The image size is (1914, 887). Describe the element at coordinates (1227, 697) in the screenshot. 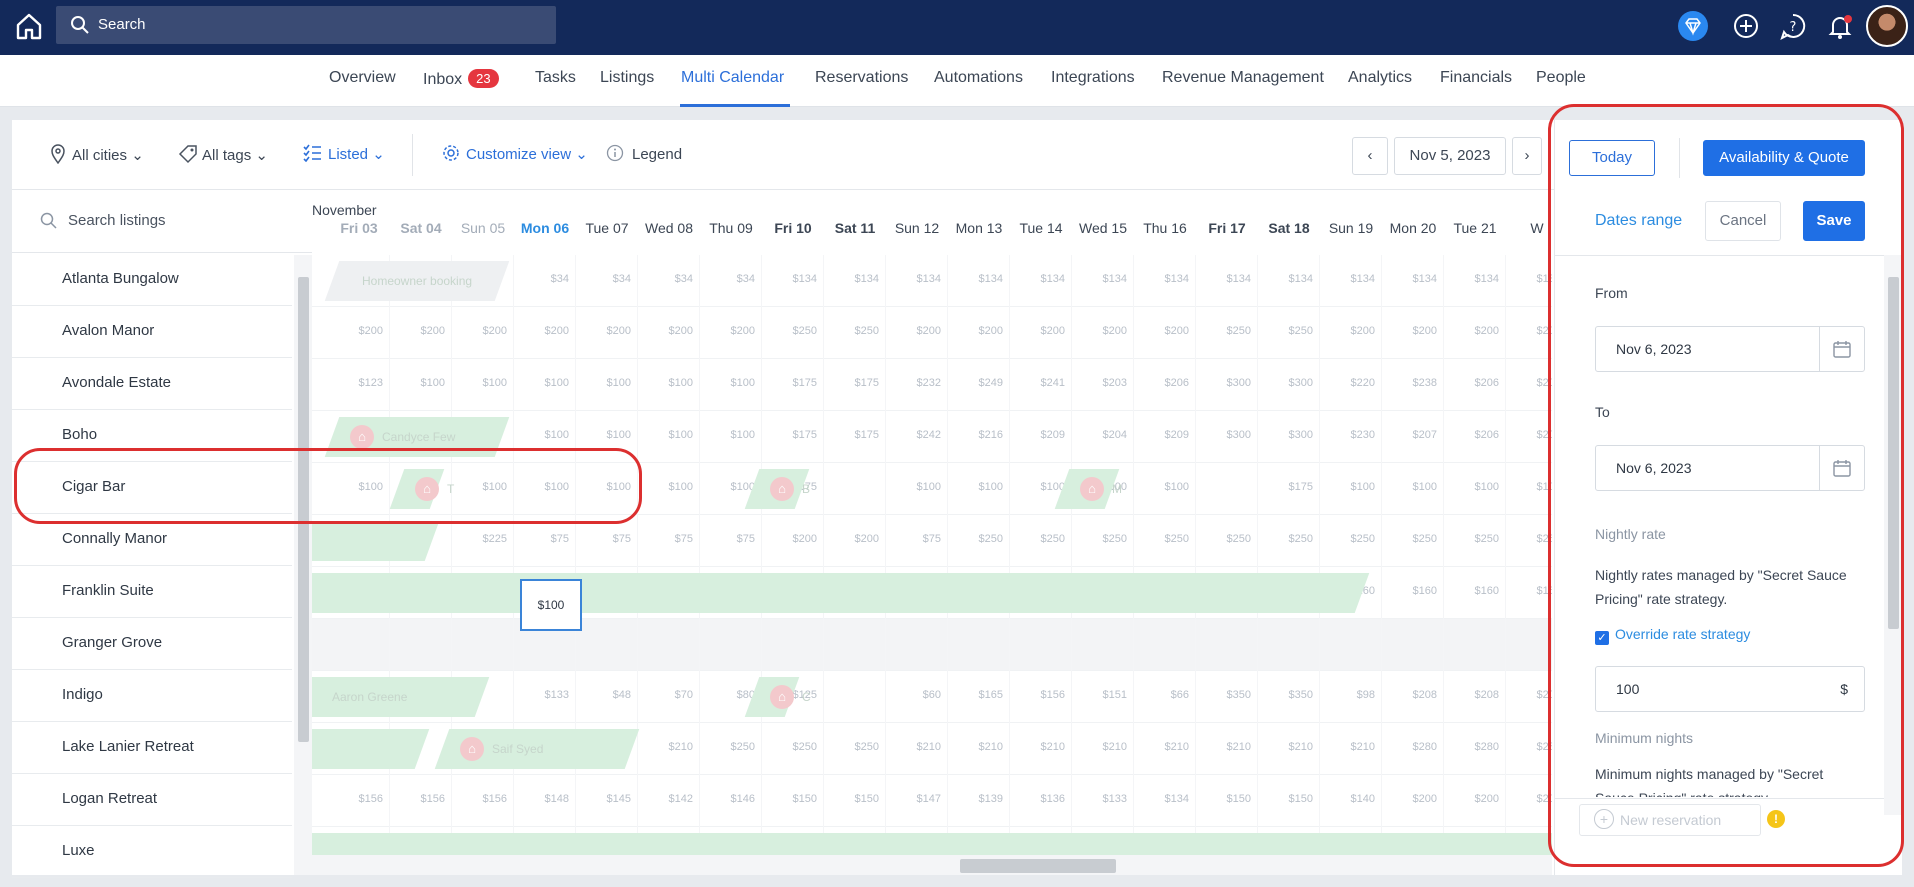

I see `rate-cell: $350` at that location.